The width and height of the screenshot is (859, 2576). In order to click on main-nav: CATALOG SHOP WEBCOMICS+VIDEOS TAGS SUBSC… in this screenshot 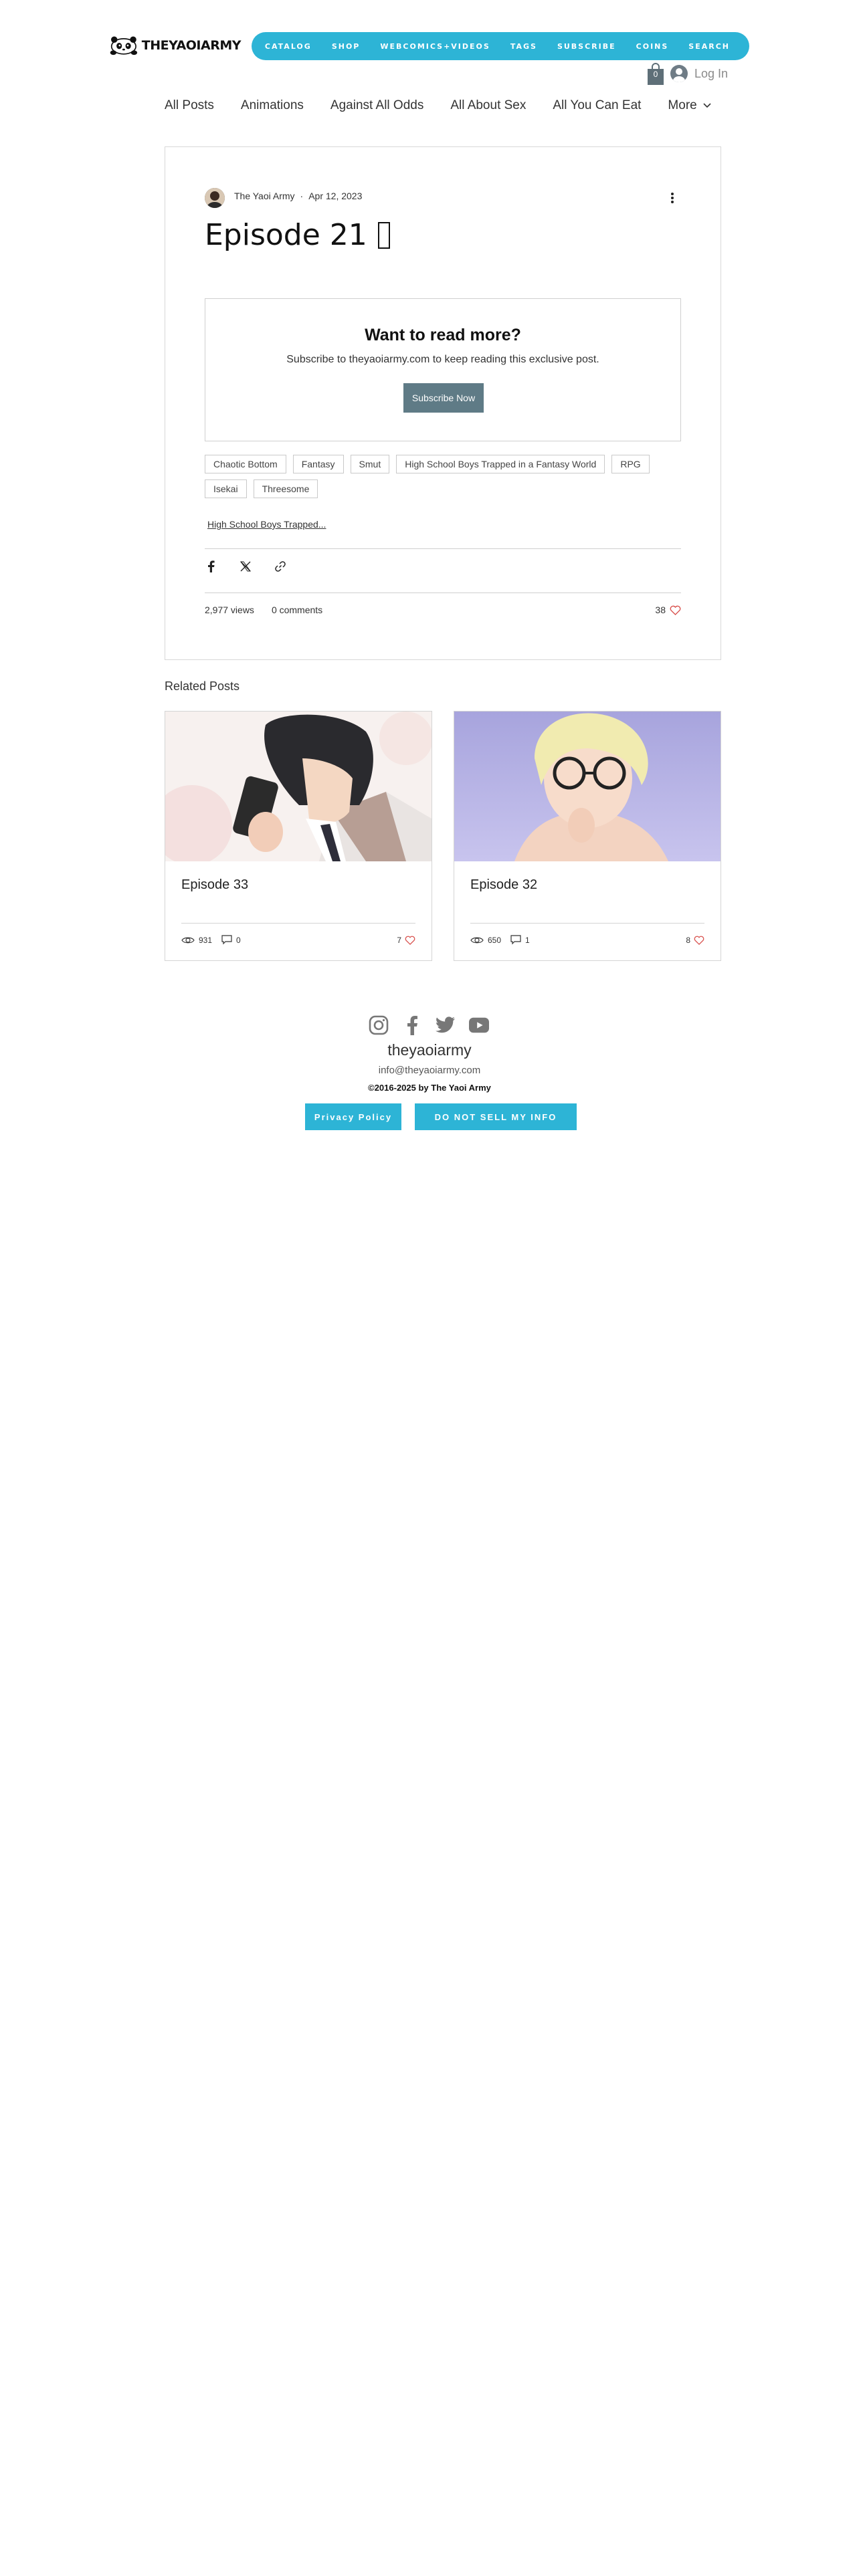, I will do `click(500, 46)`.